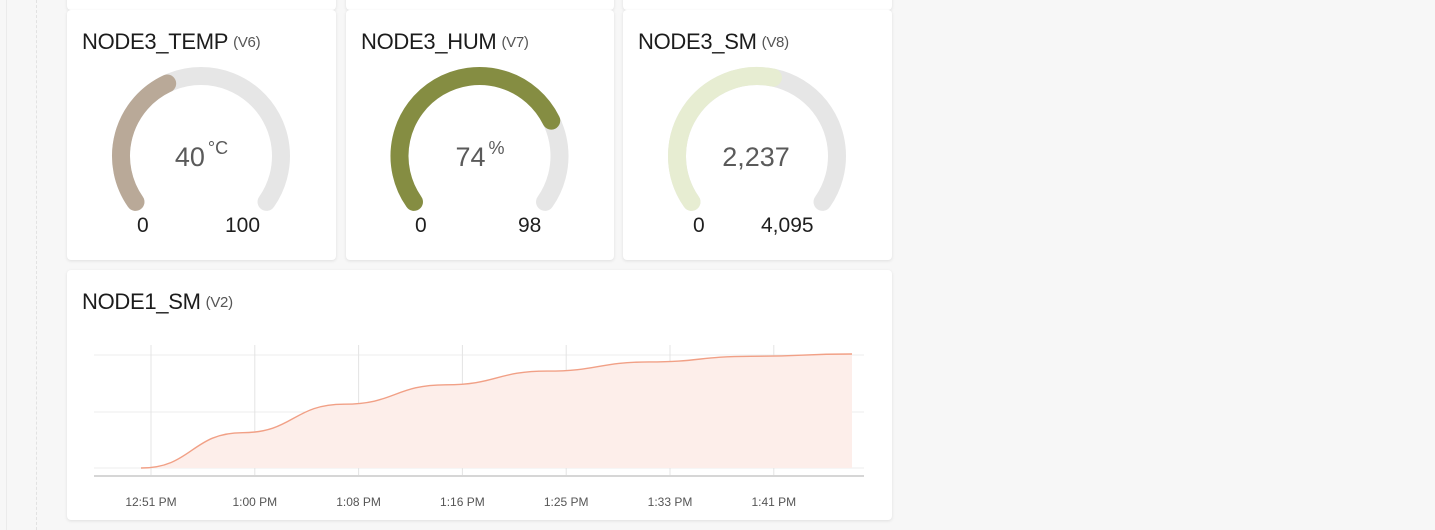 The image size is (1435, 530). I want to click on x-tick-label: 1:00 PM, so click(254, 502).